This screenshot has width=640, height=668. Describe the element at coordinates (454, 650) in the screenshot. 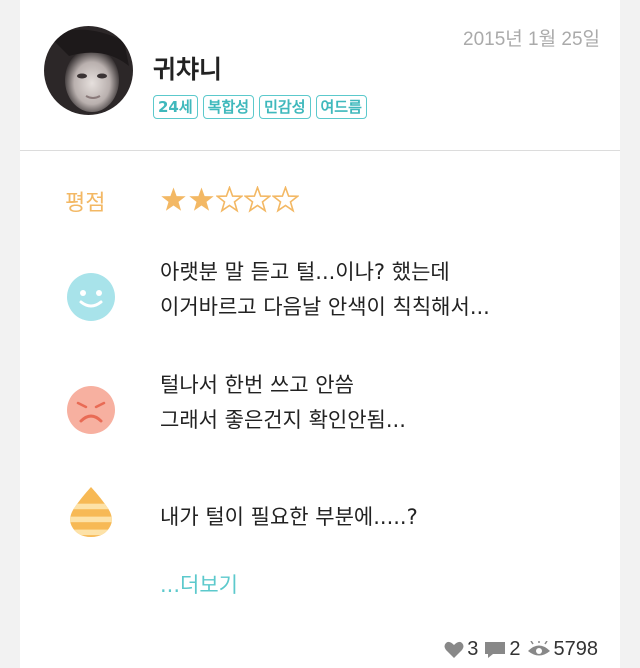

I see `heart-icon` at that location.